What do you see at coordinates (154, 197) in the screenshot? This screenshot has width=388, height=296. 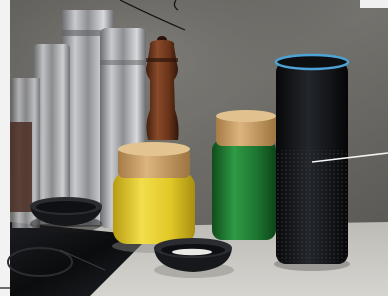 I see `yellow-jar` at bounding box center [154, 197].